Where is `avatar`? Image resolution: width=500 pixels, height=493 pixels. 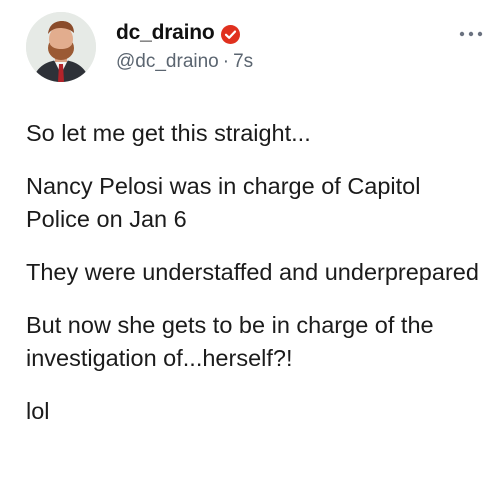
avatar is located at coordinates (61, 47).